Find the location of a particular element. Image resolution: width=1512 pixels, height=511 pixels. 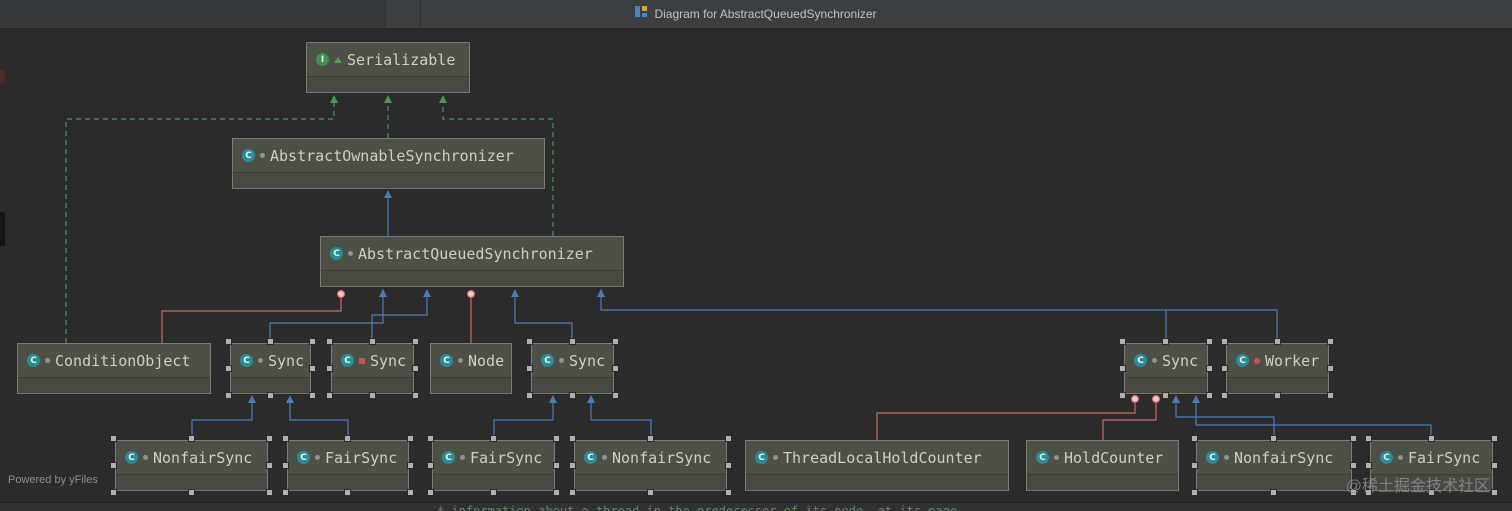

class-node-threadlocalholdcounter: C ThreadLocalHoldCounter is located at coordinates (877, 465).